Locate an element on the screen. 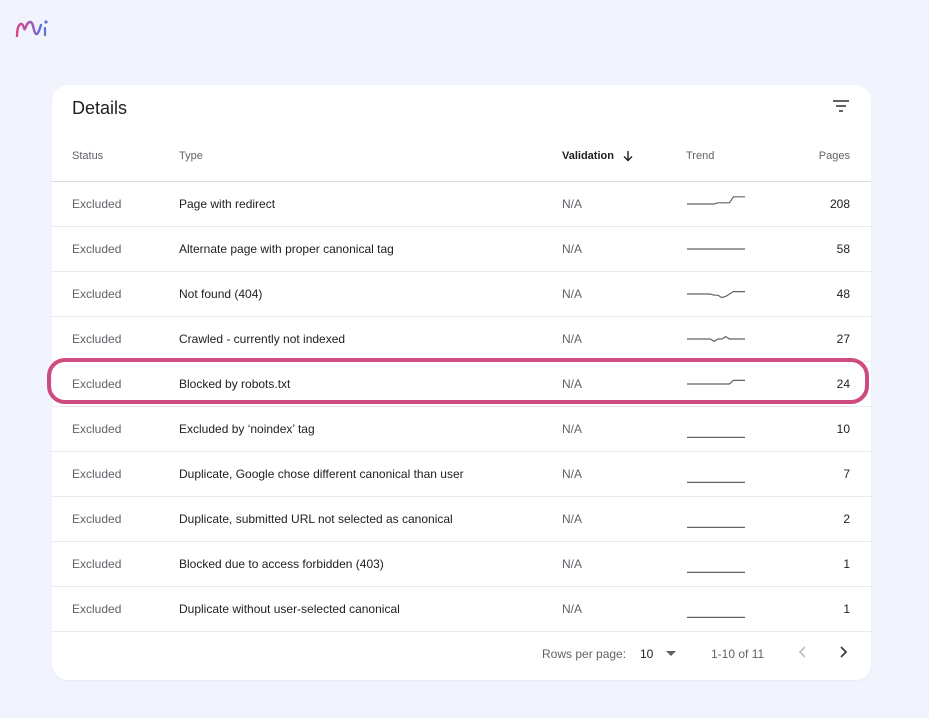 This screenshot has width=929, height=718. table-row-highlighted: Excluded Blocked by robots.txt N/A 24 is located at coordinates (461, 384).